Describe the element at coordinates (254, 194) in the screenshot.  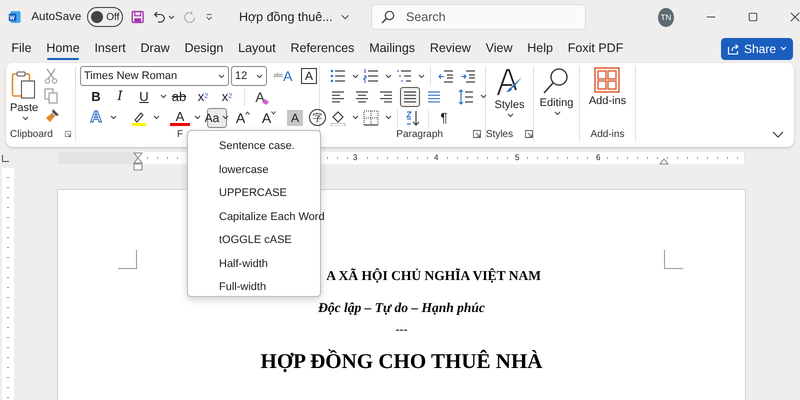
I see `menu-item: UPPERCASE` at that location.